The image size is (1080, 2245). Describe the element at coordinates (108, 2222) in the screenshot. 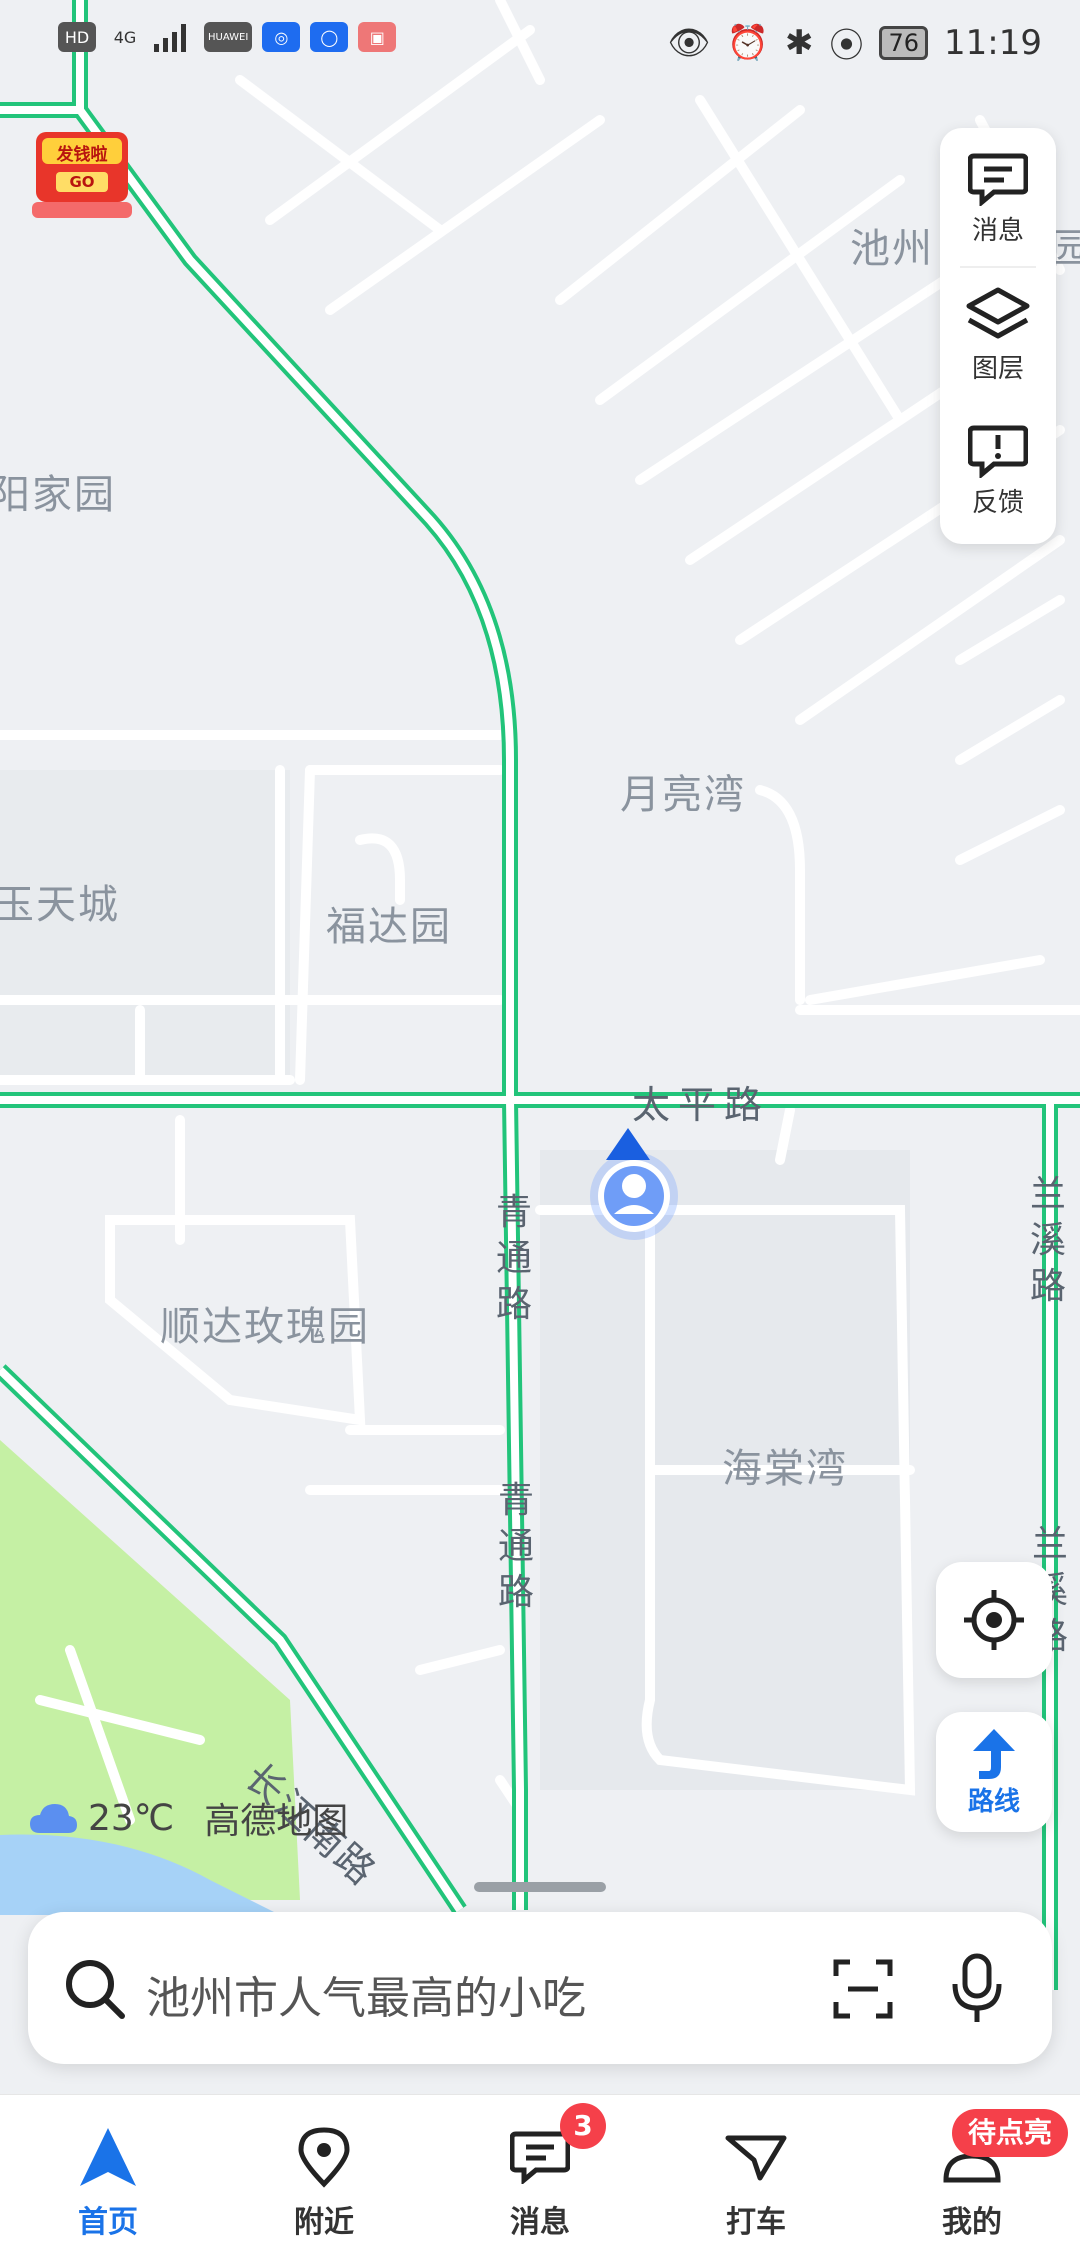

I see `nav-home-label: 首页` at that location.